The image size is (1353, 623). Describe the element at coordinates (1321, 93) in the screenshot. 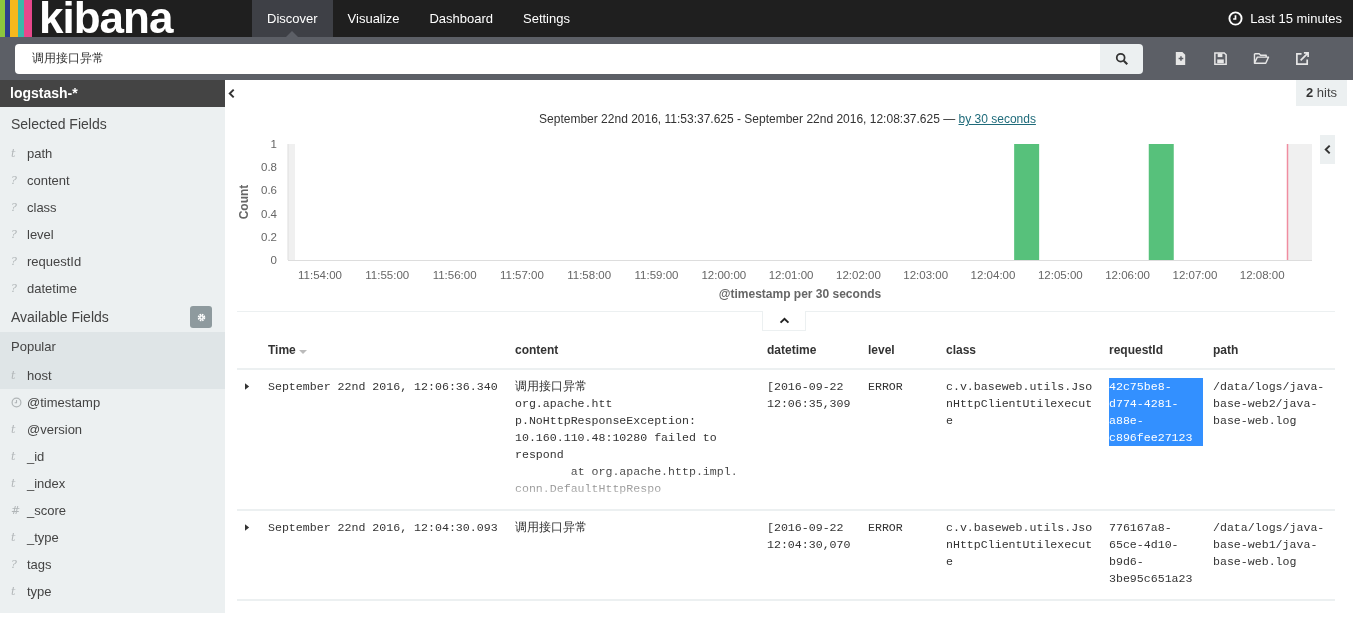

I see `hits-count: 2 hits` at that location.